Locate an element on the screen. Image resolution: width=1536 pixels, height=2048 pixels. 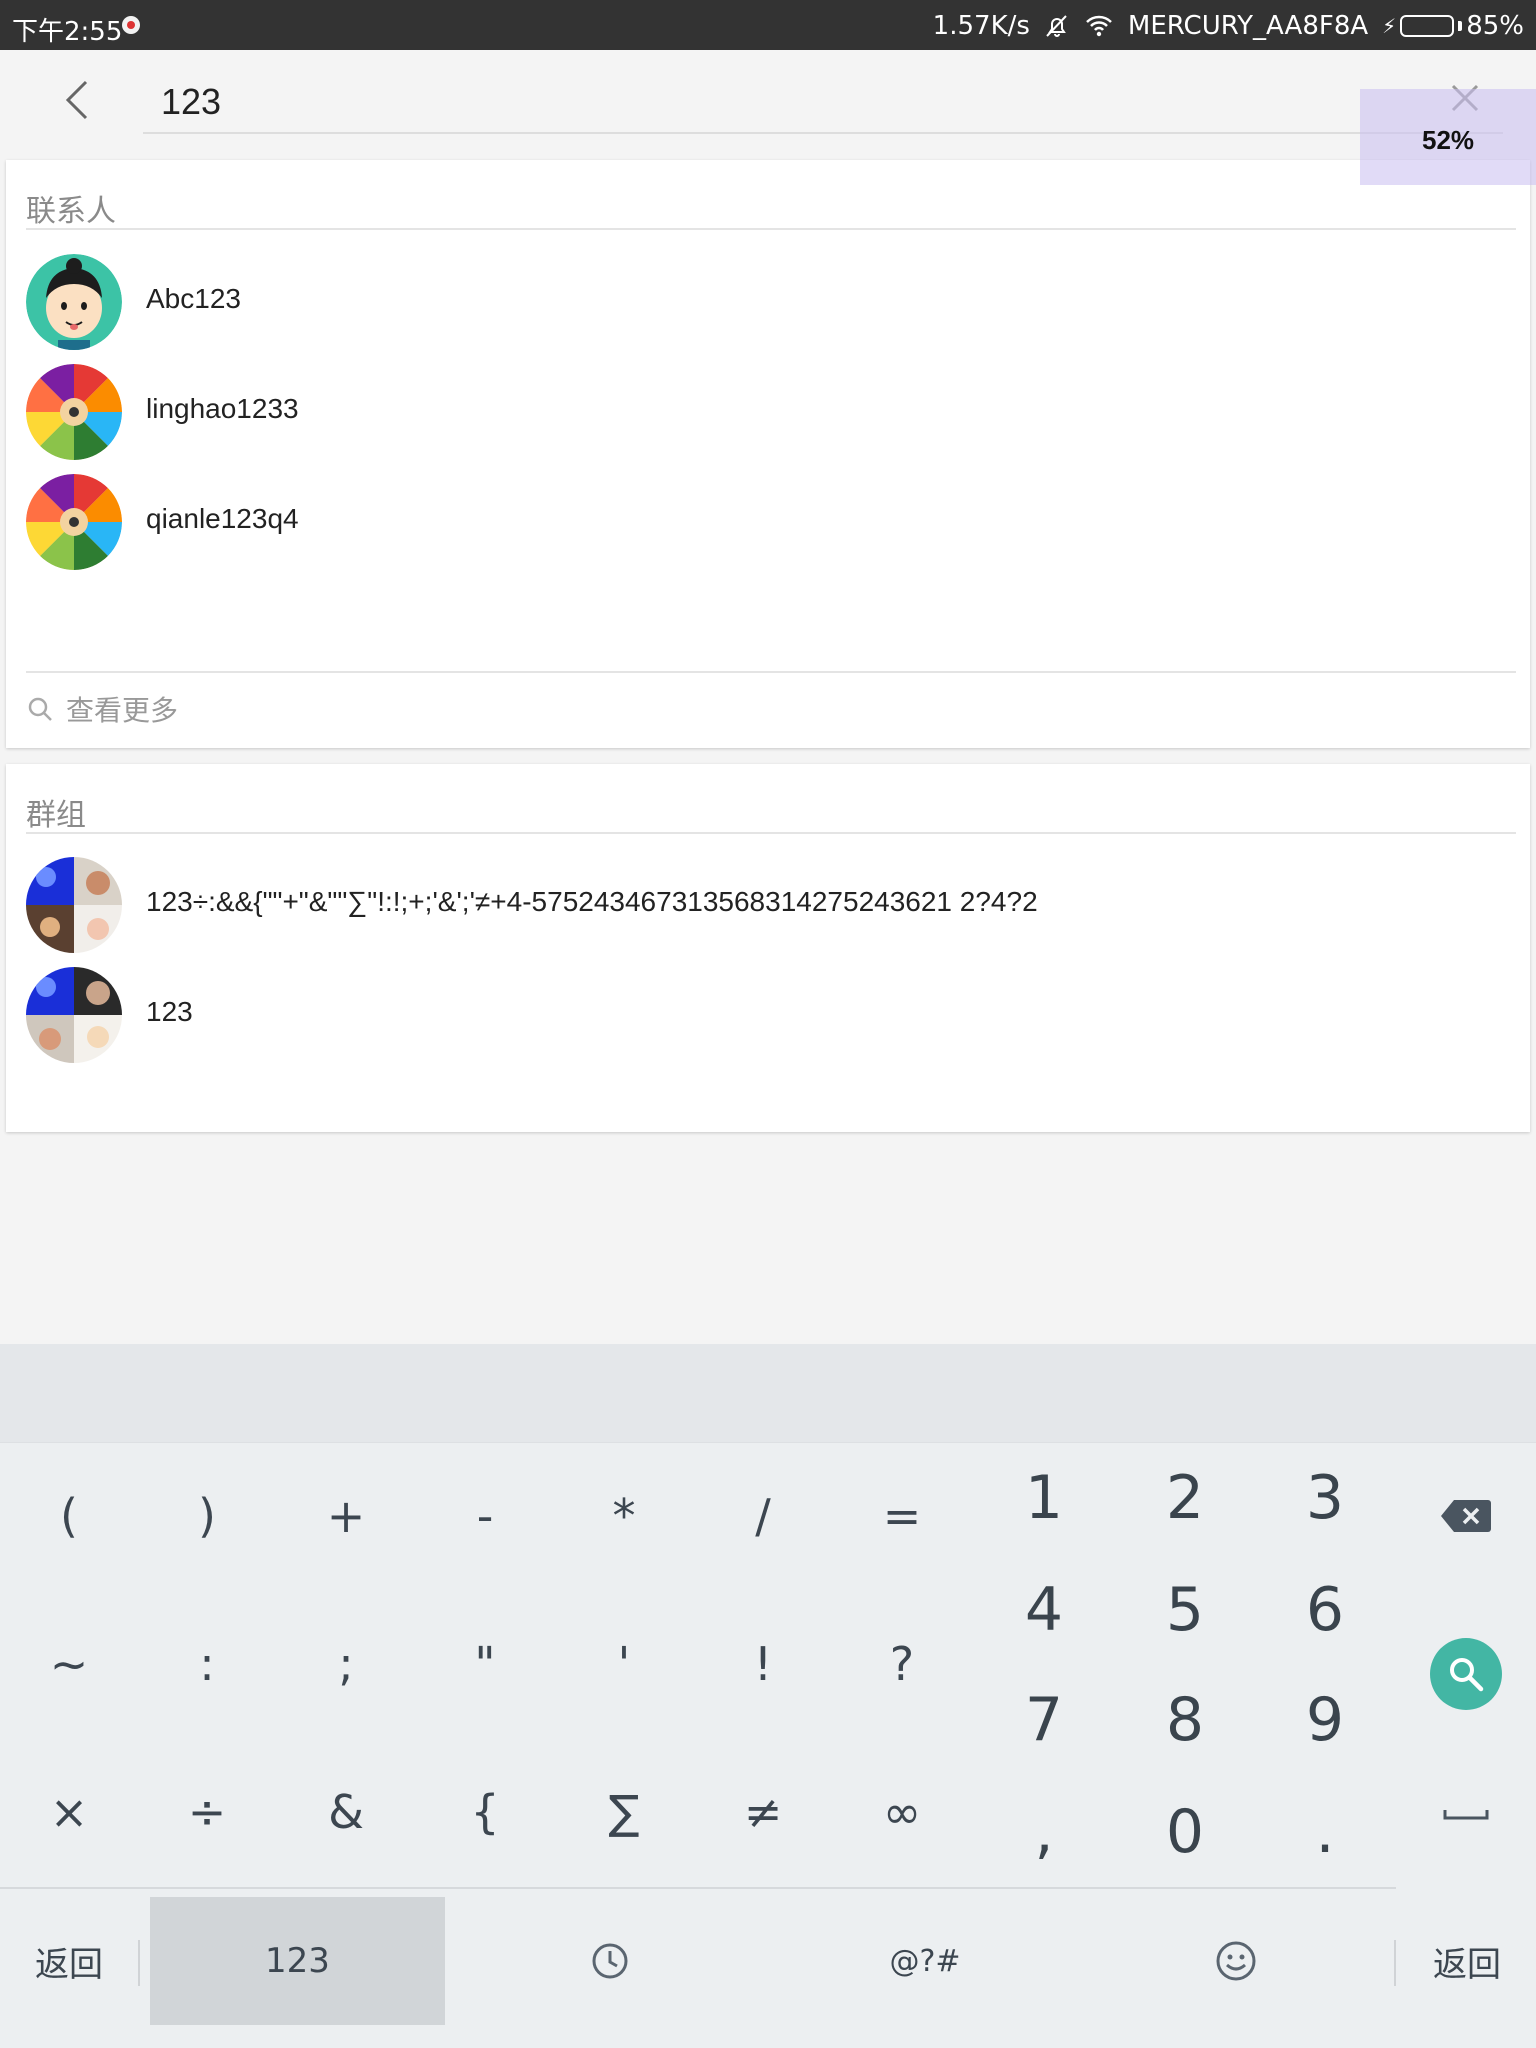
key-symbol: / is located at coordinates (763, 1516).